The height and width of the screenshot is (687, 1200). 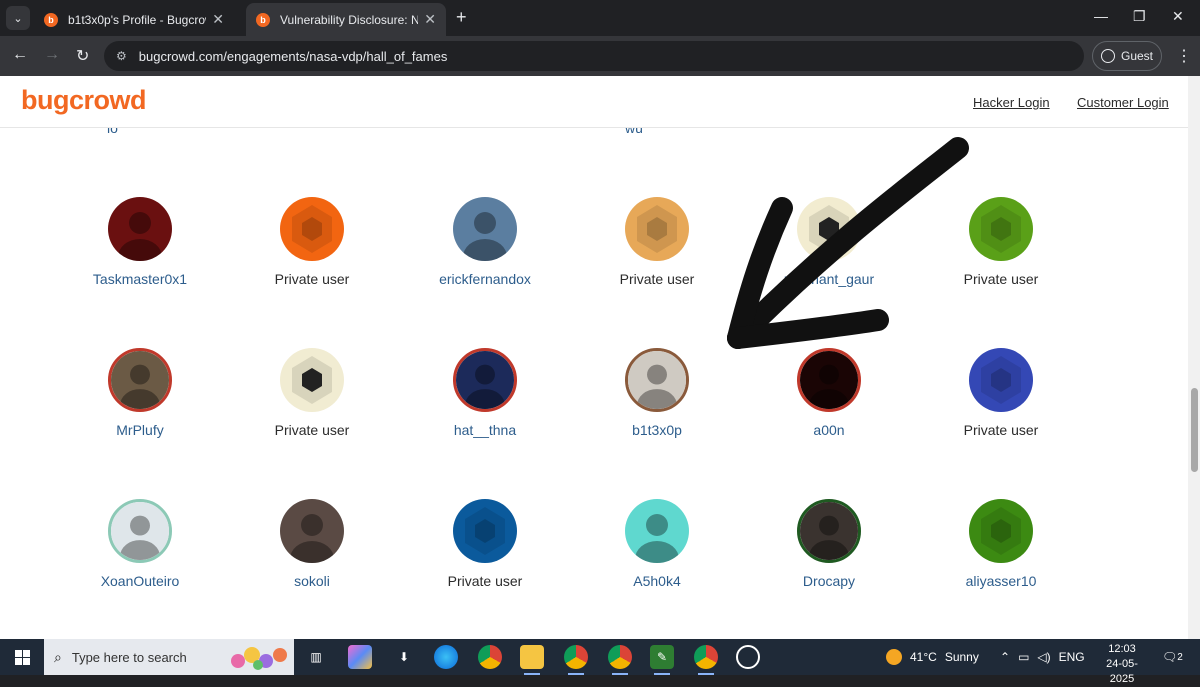 I want to click on site-settings-icon: ⚙, so click(x=121, y=56).